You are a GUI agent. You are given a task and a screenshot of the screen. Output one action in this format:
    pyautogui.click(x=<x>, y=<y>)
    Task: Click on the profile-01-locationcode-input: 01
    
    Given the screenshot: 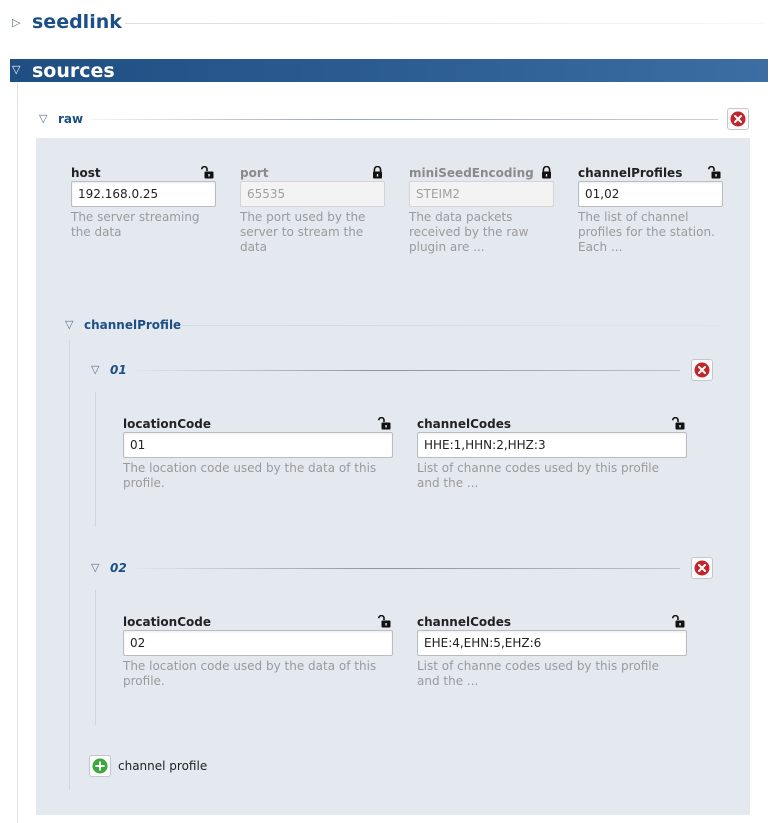 What is the action you would take?
    pyautogui.click(x=258, y=445)
    